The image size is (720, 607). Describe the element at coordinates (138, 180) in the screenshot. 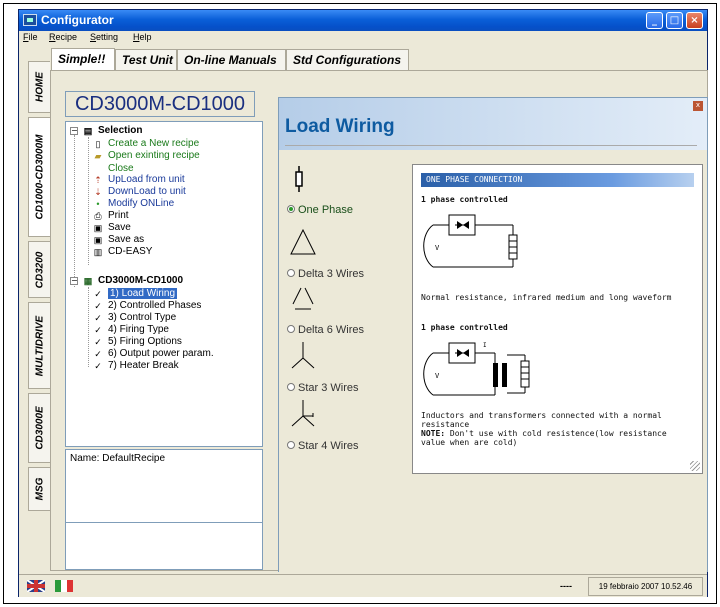

I see `tree-item-upload: ⇡ UpLoad from unit` at that location.